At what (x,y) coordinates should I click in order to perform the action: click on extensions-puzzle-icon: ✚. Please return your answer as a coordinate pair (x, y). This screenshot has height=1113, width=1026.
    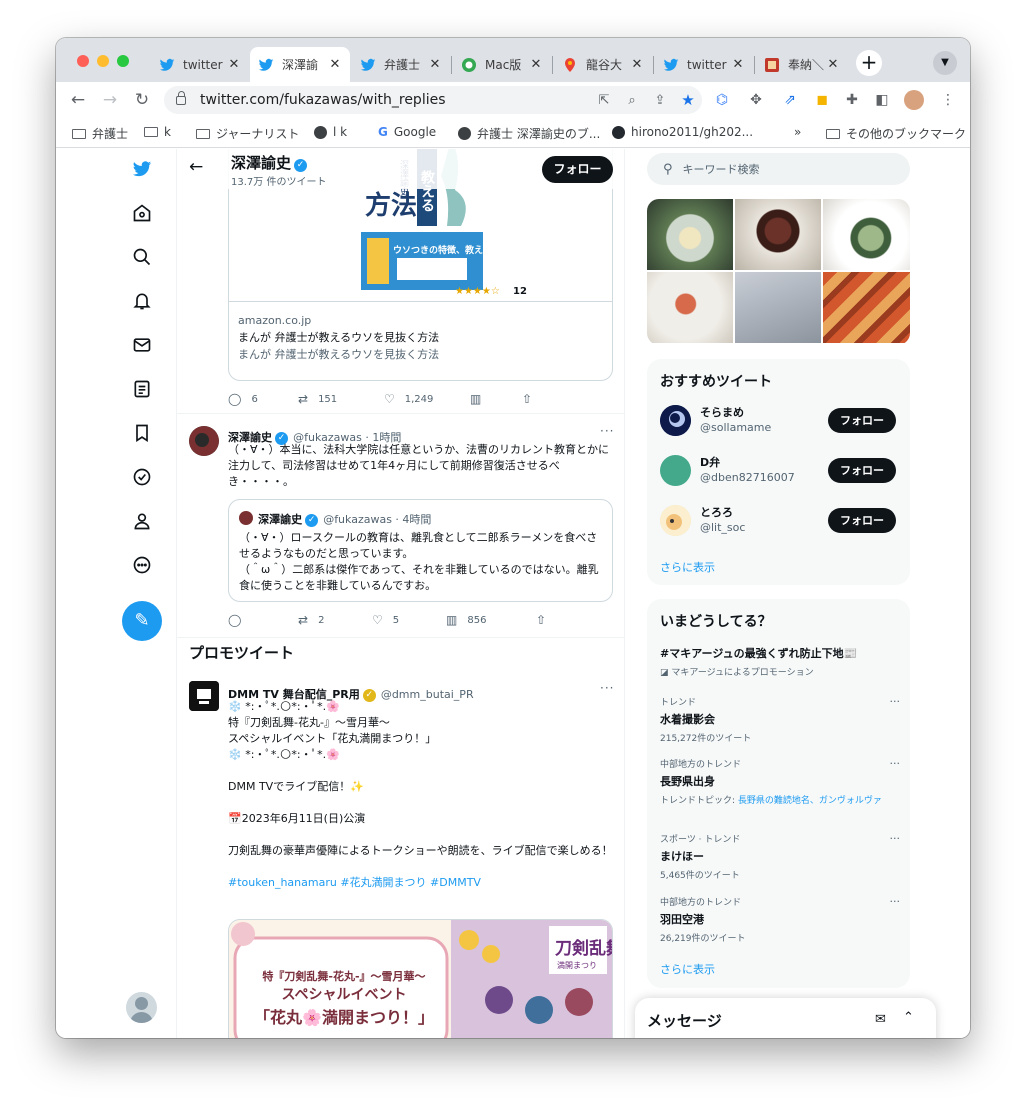
    Looking at the image, I should click on (852, 100).